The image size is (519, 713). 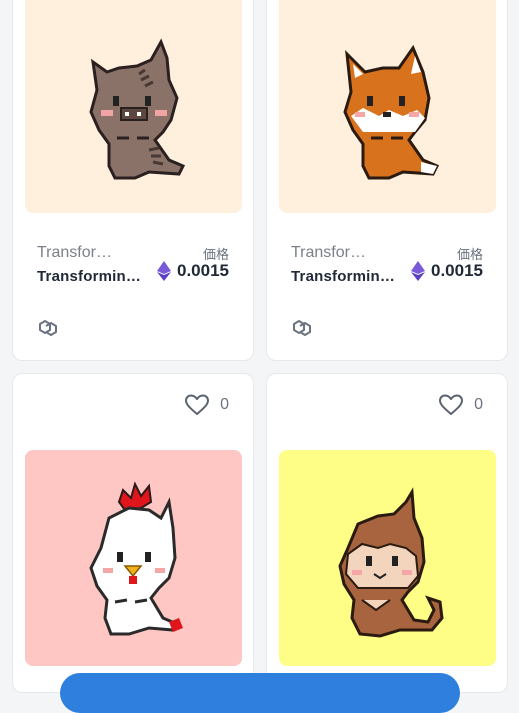 I want to click on rooster-character-image, so click(x=135, y=558).